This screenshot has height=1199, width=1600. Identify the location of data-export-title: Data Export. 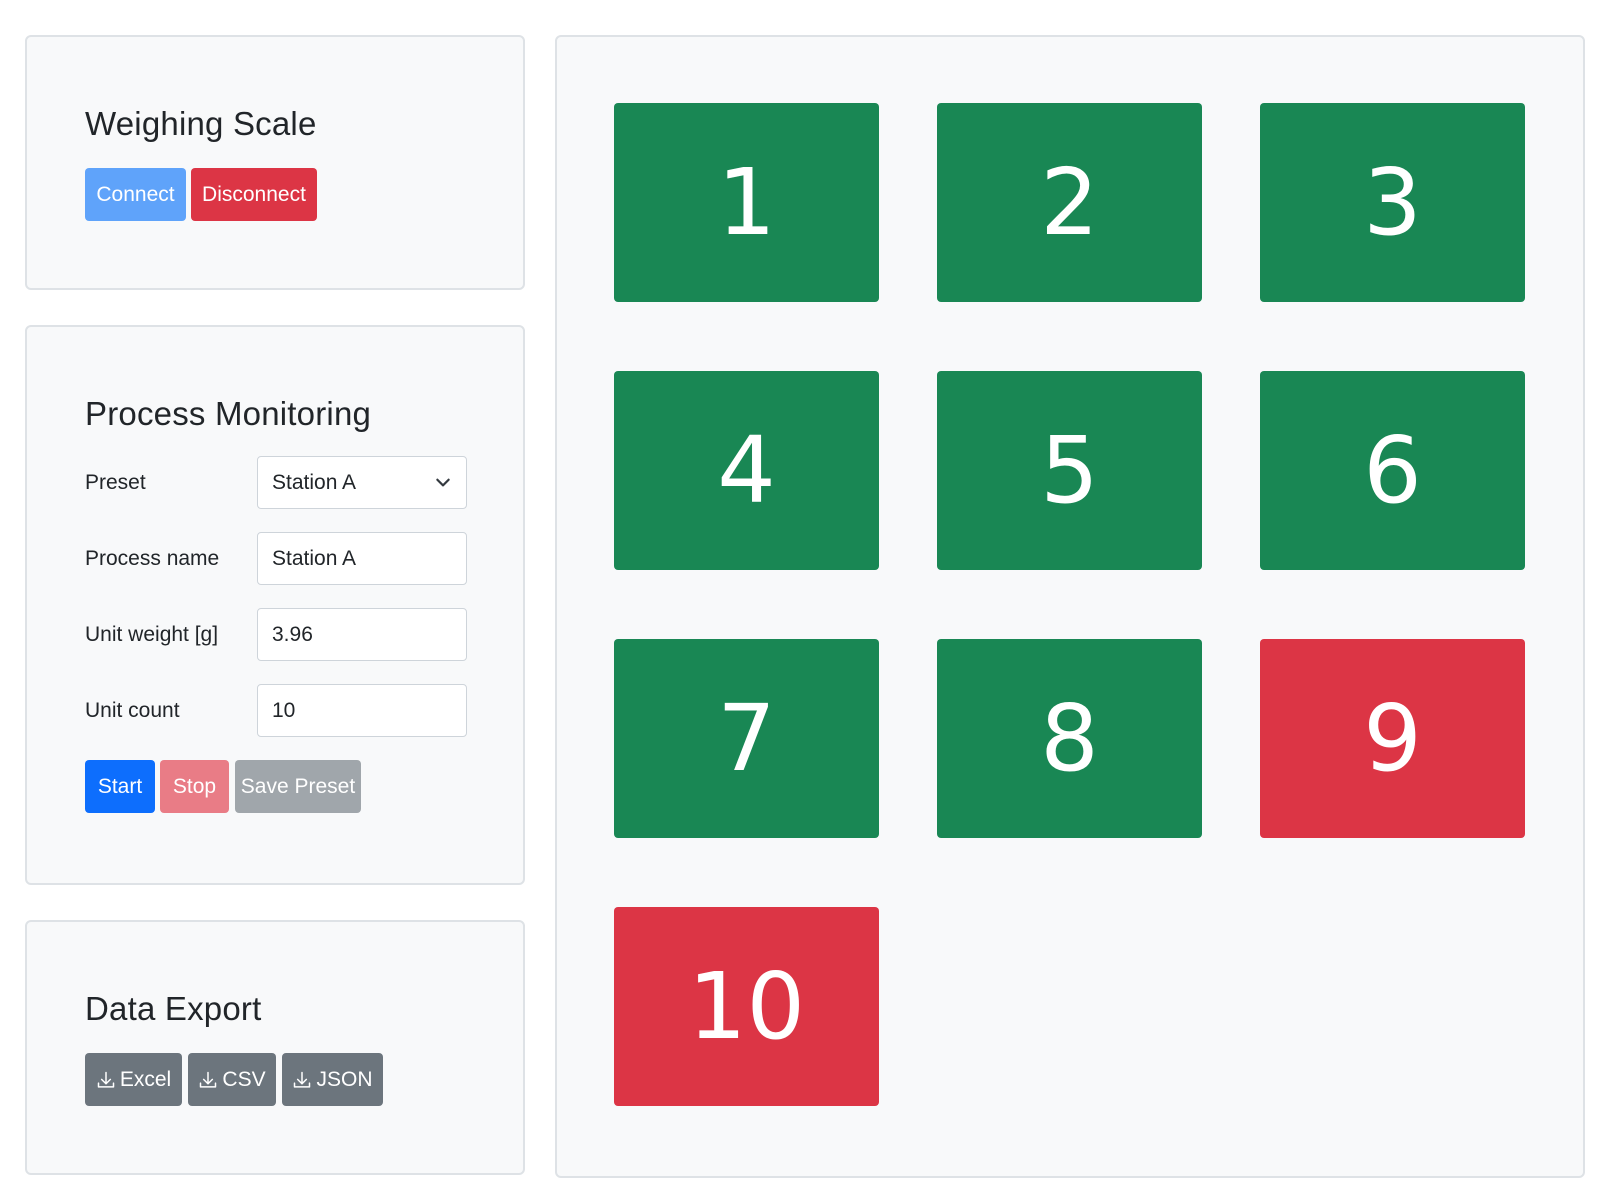
(173, 1008).